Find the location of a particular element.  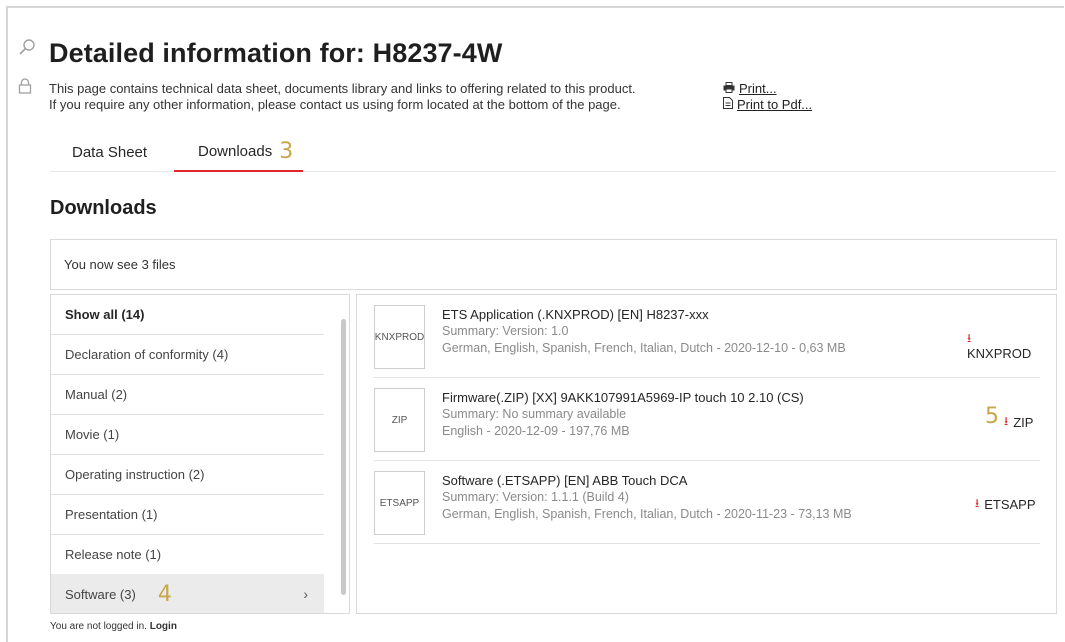

tab-data-sheet: Data Sheet is located at coordinates (109, 154).